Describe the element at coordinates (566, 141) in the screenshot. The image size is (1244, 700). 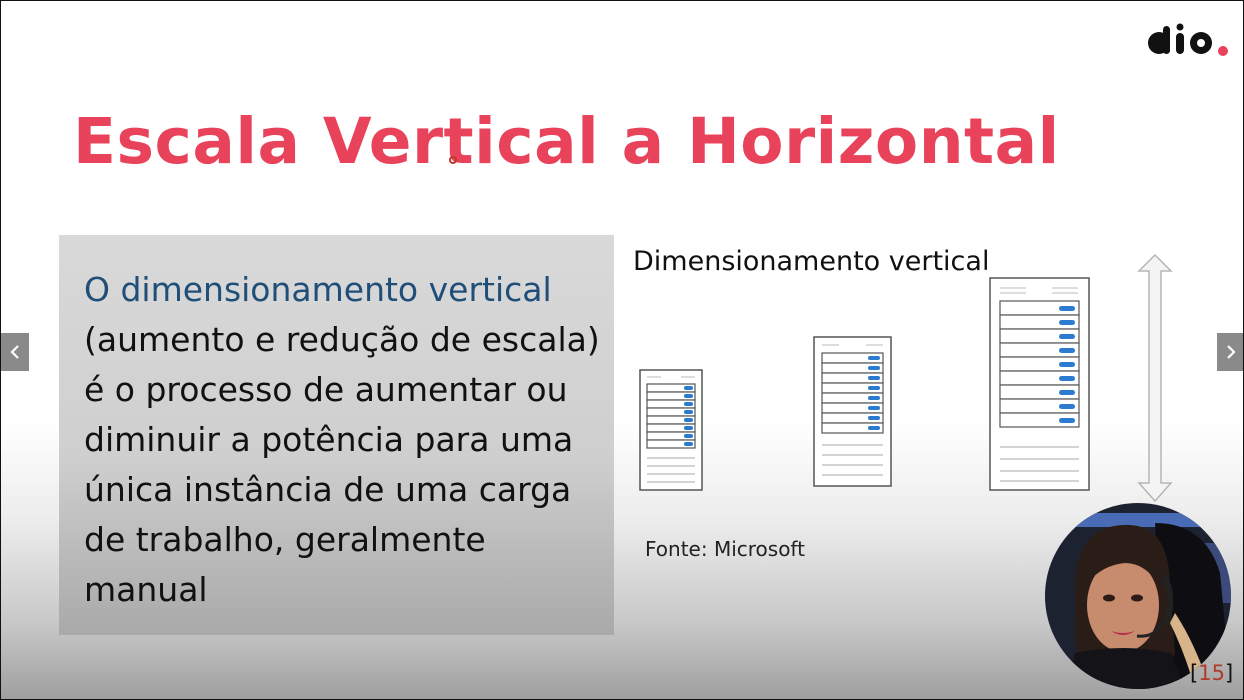
I see `slide-title: Escala Vertical a Horizontal` at that location.